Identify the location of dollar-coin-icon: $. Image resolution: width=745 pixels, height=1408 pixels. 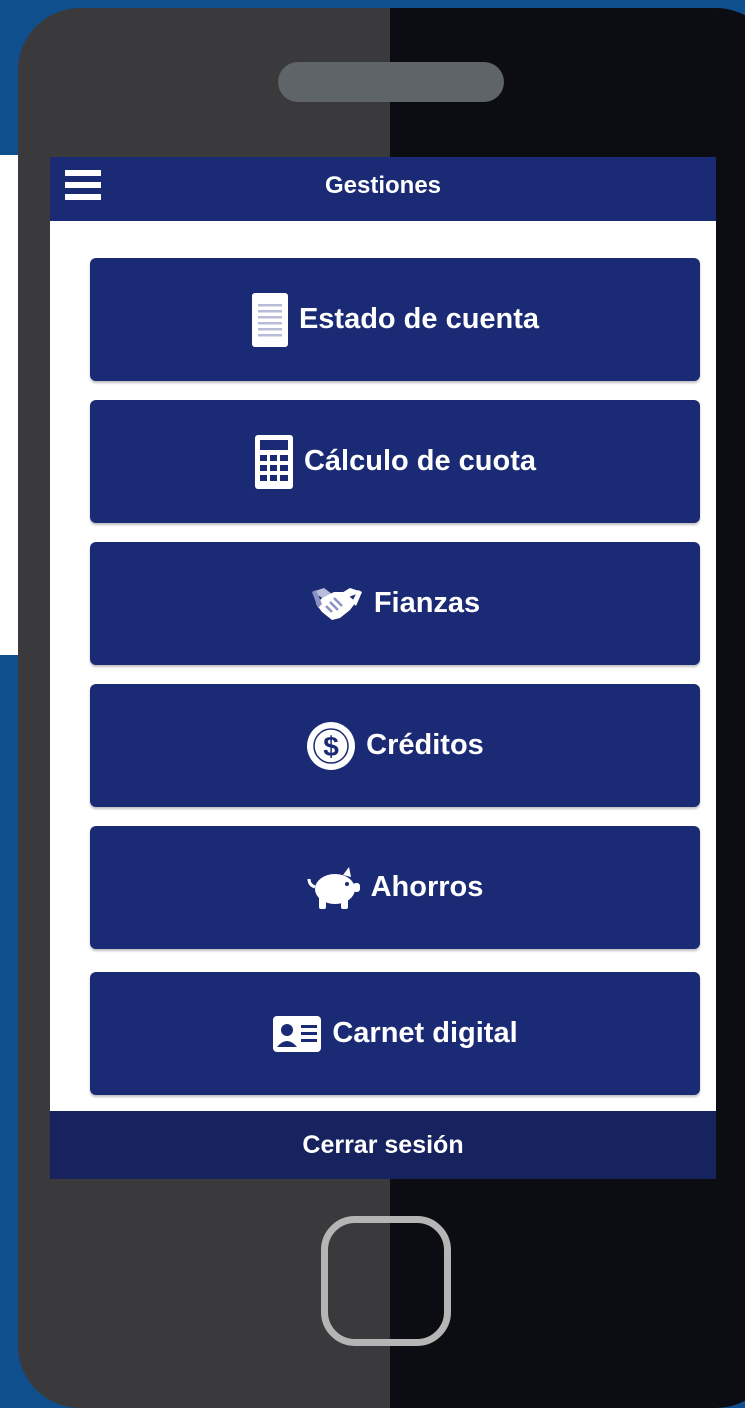
(331, 746).